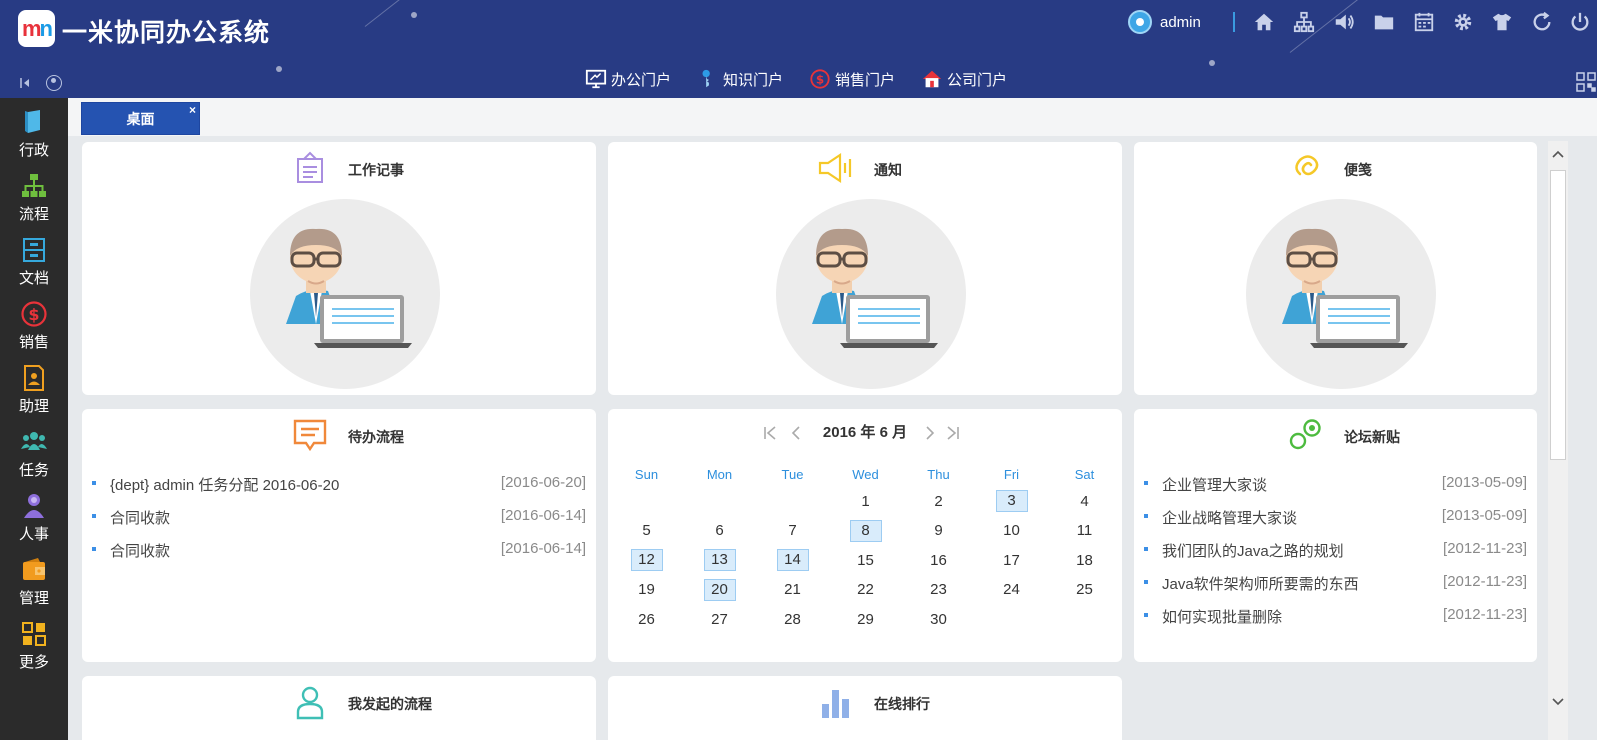 This screenshot has width=1597, height=740. I want to click on calendar-day-number: 2, so click(938, 501).